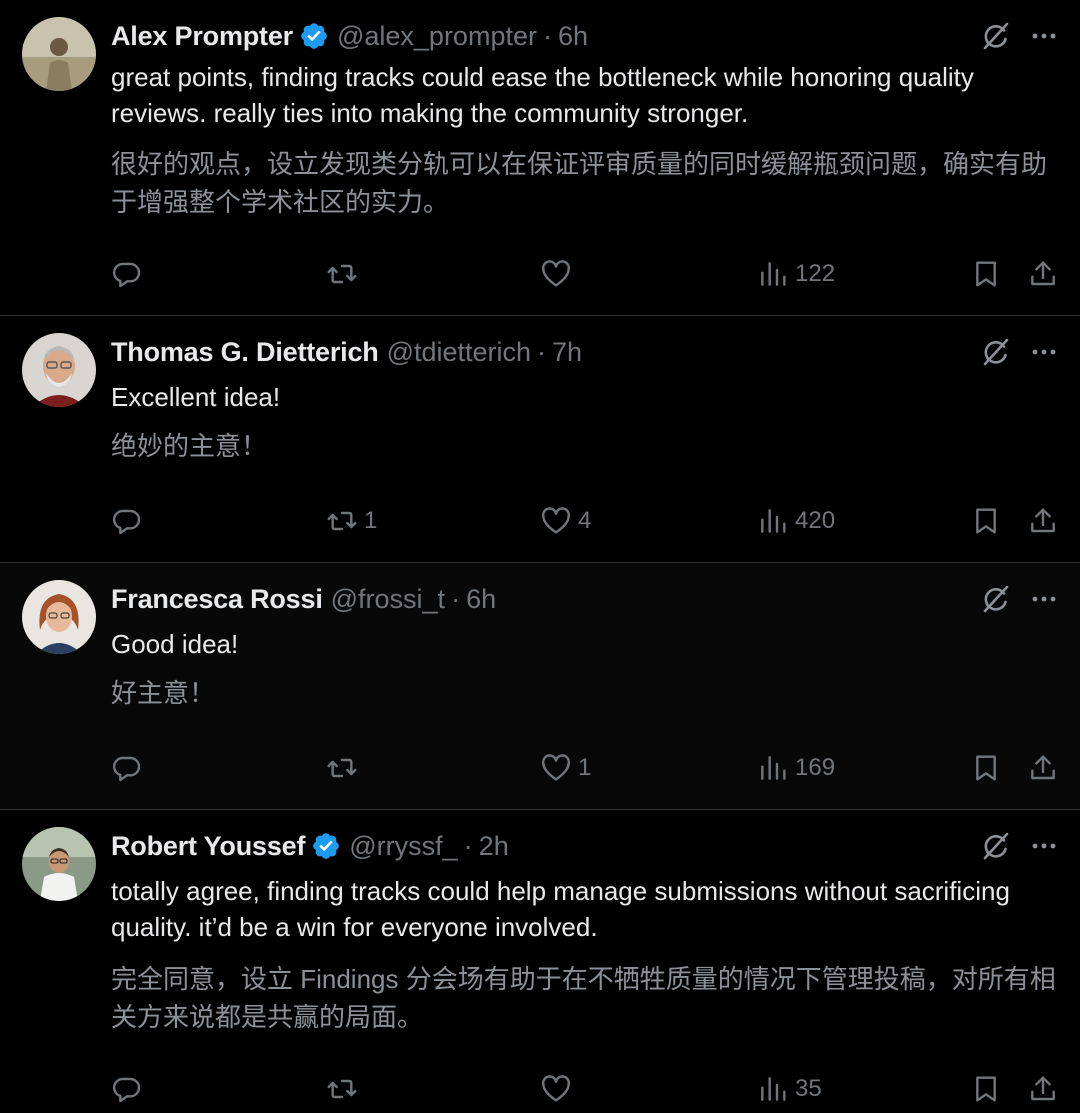 The image size is (1080, 1113). Describe the element at coordinates (437, 36) in the screenshot. I see `author-handle: @alex_prompter` at that location.